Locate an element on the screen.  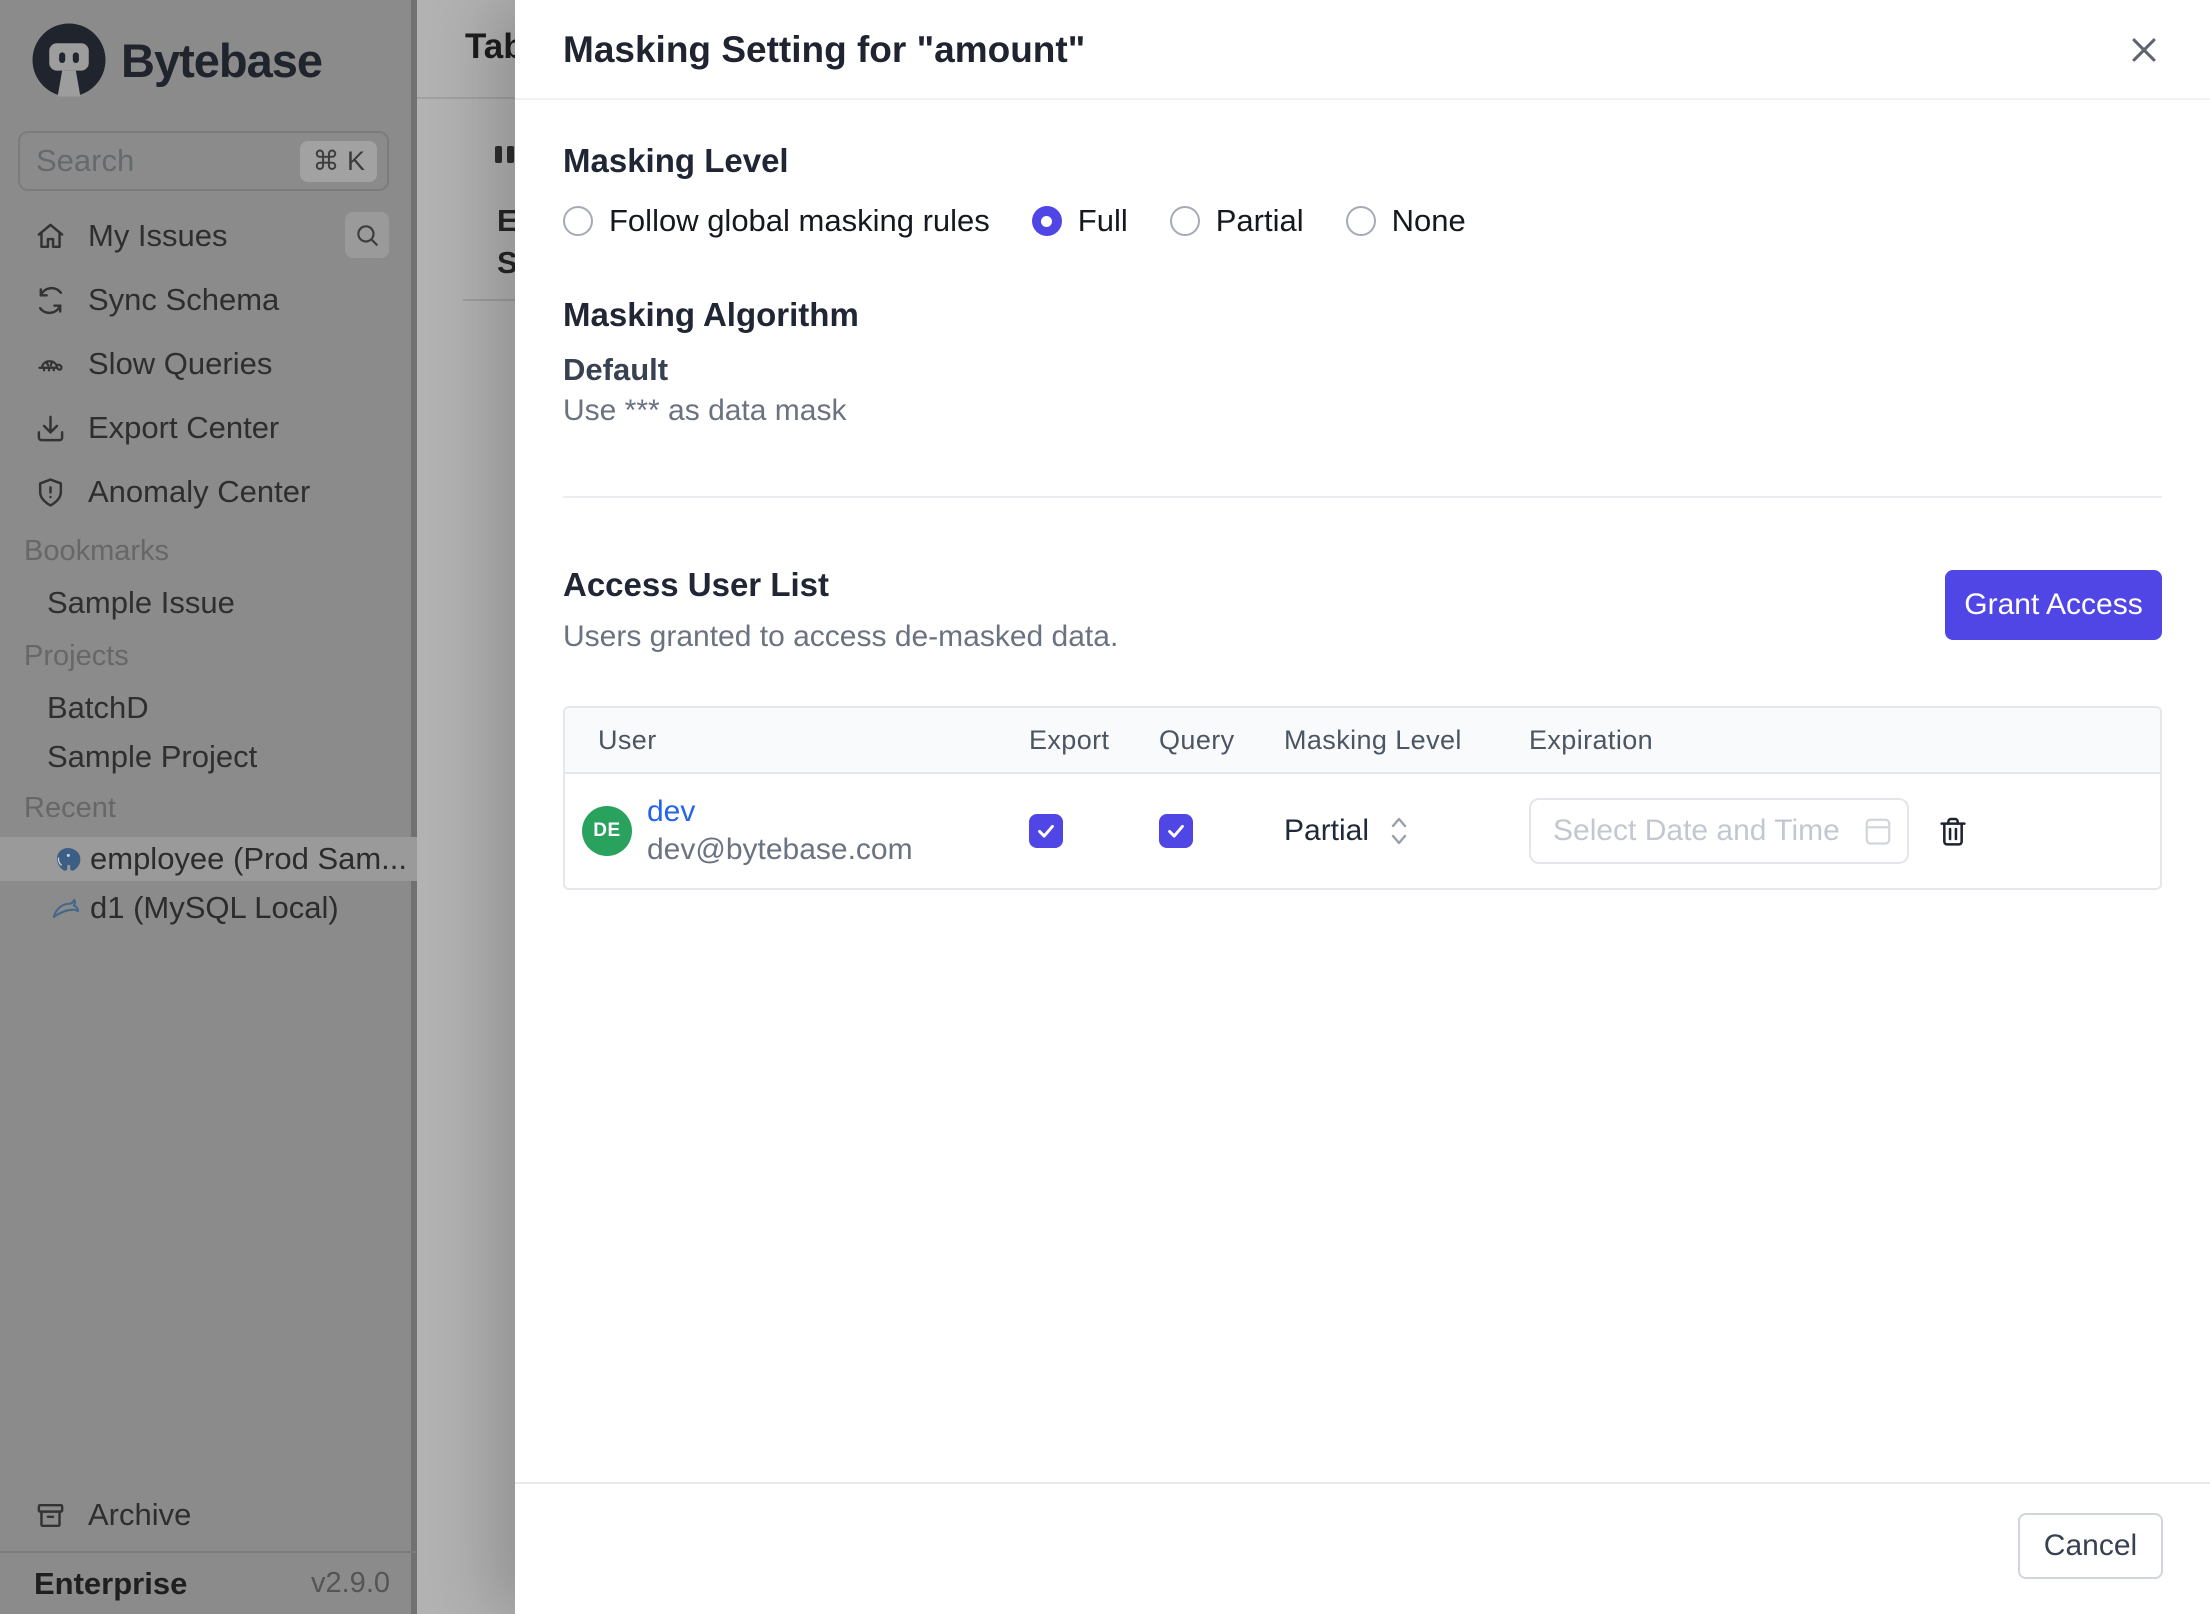
cancel-button: Cancel is located at coordinates (2090, 1546).